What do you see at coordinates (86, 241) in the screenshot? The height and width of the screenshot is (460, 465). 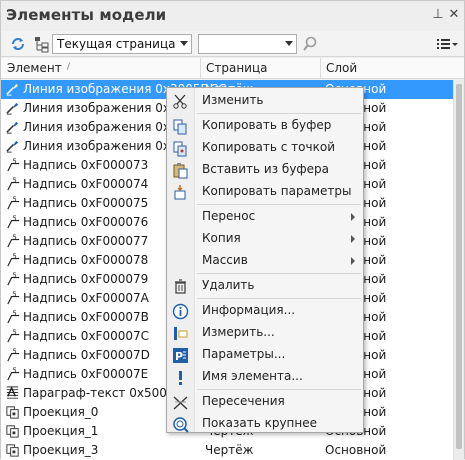 I see `row-name-cell: Надпись 0xF000077` at bounding box center [86, 241].